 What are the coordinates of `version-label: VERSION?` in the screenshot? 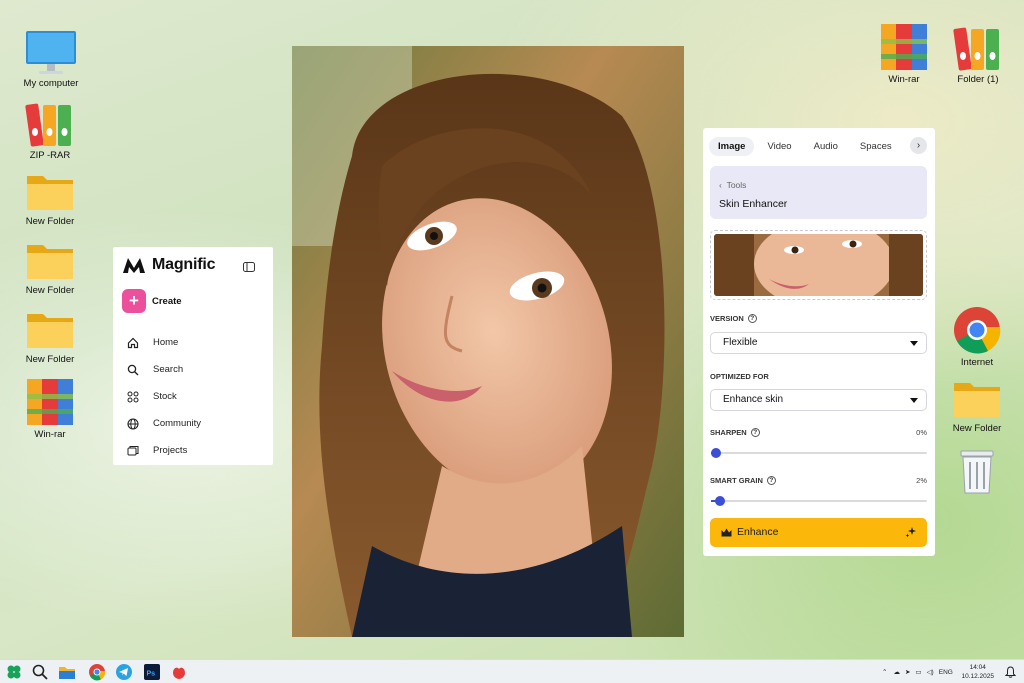 It's located at (733, 318).